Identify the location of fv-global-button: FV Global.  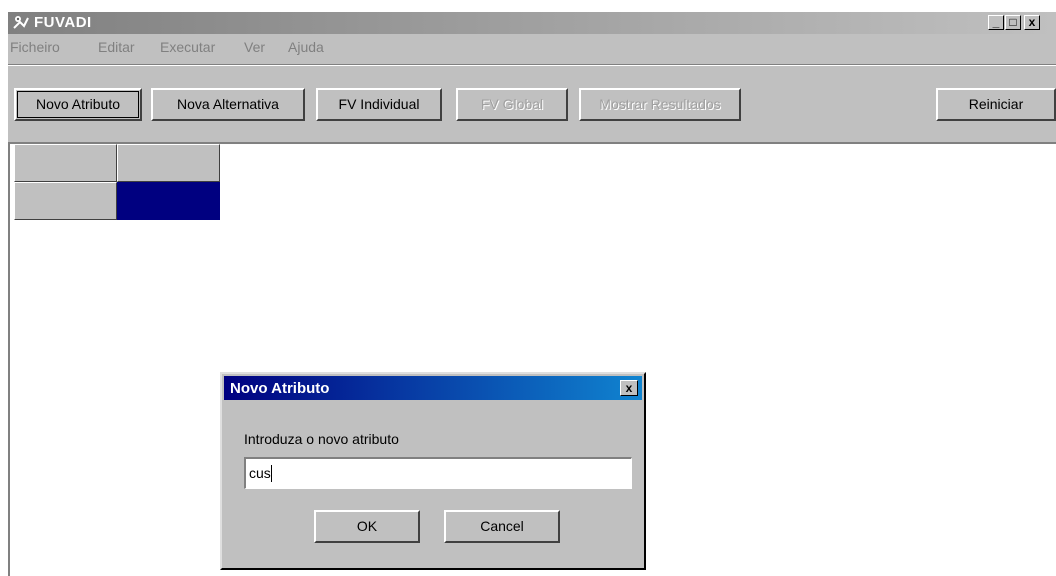
(512, 104).